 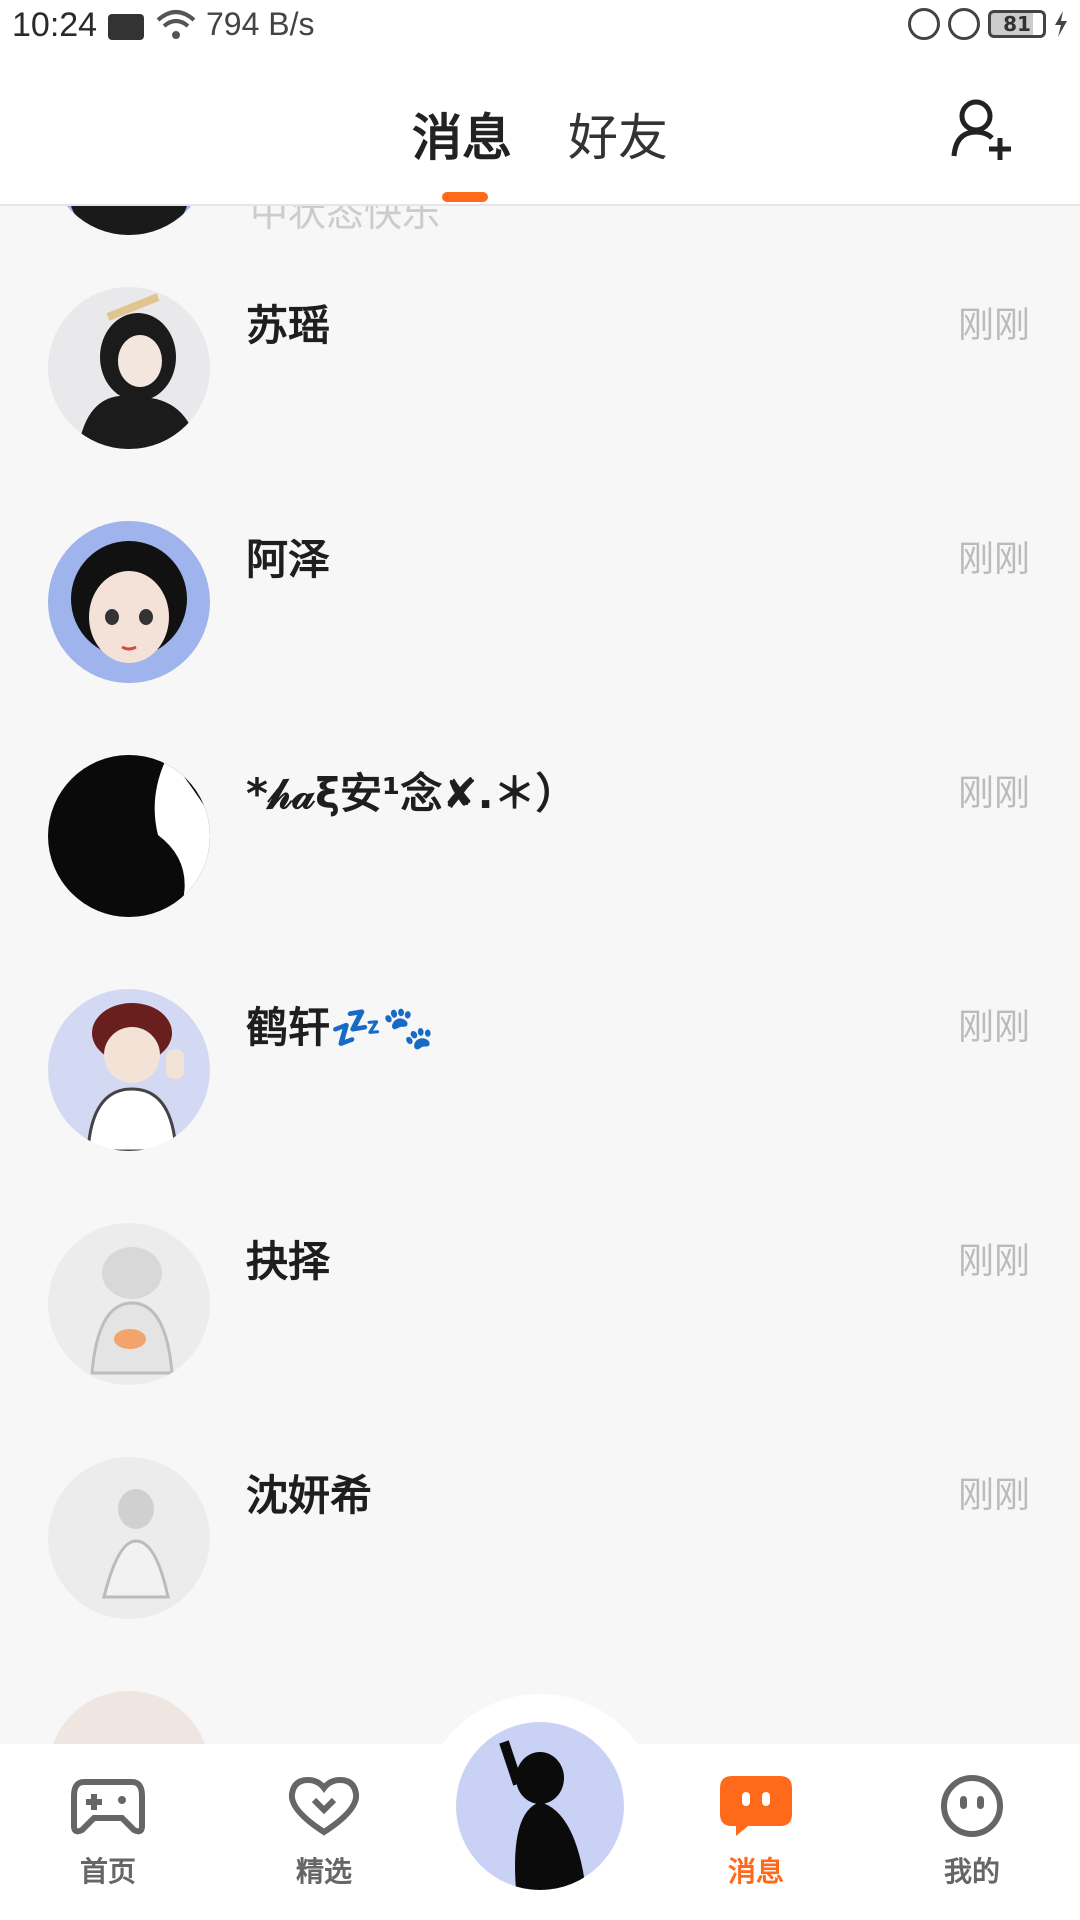 I want to click on rotation-lock-icon, so click(x=924, y=24).